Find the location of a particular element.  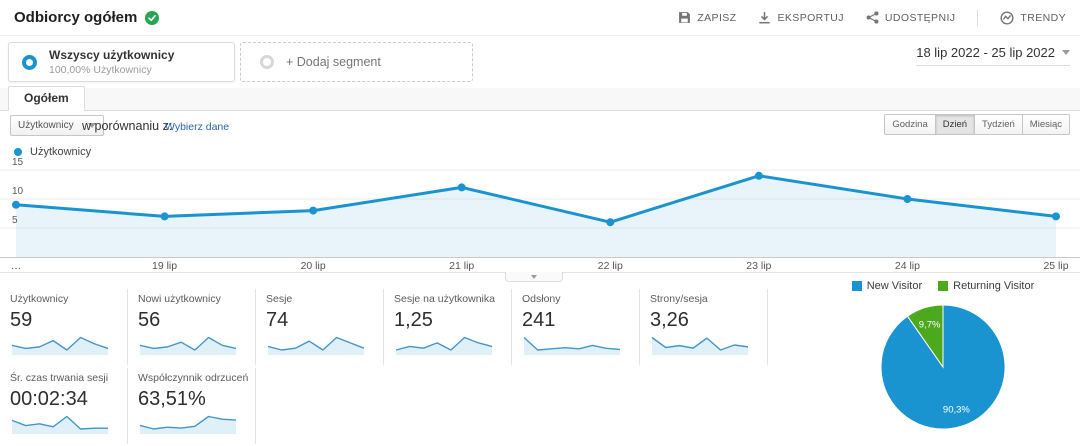

metric-value: 56 is located at coordinates (149, 320).